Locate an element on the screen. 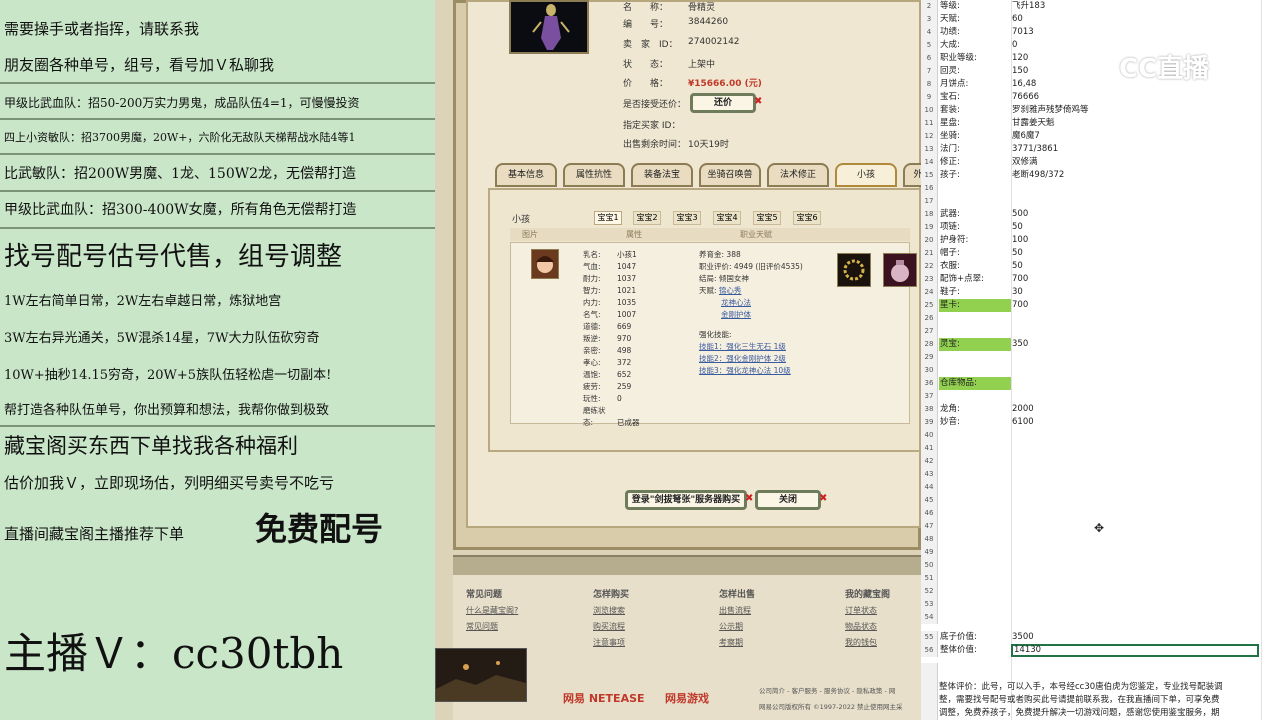 The width and height of the screenshot is (1280, 720). cell-label: 星盘: is located at coordinates (975, 123).